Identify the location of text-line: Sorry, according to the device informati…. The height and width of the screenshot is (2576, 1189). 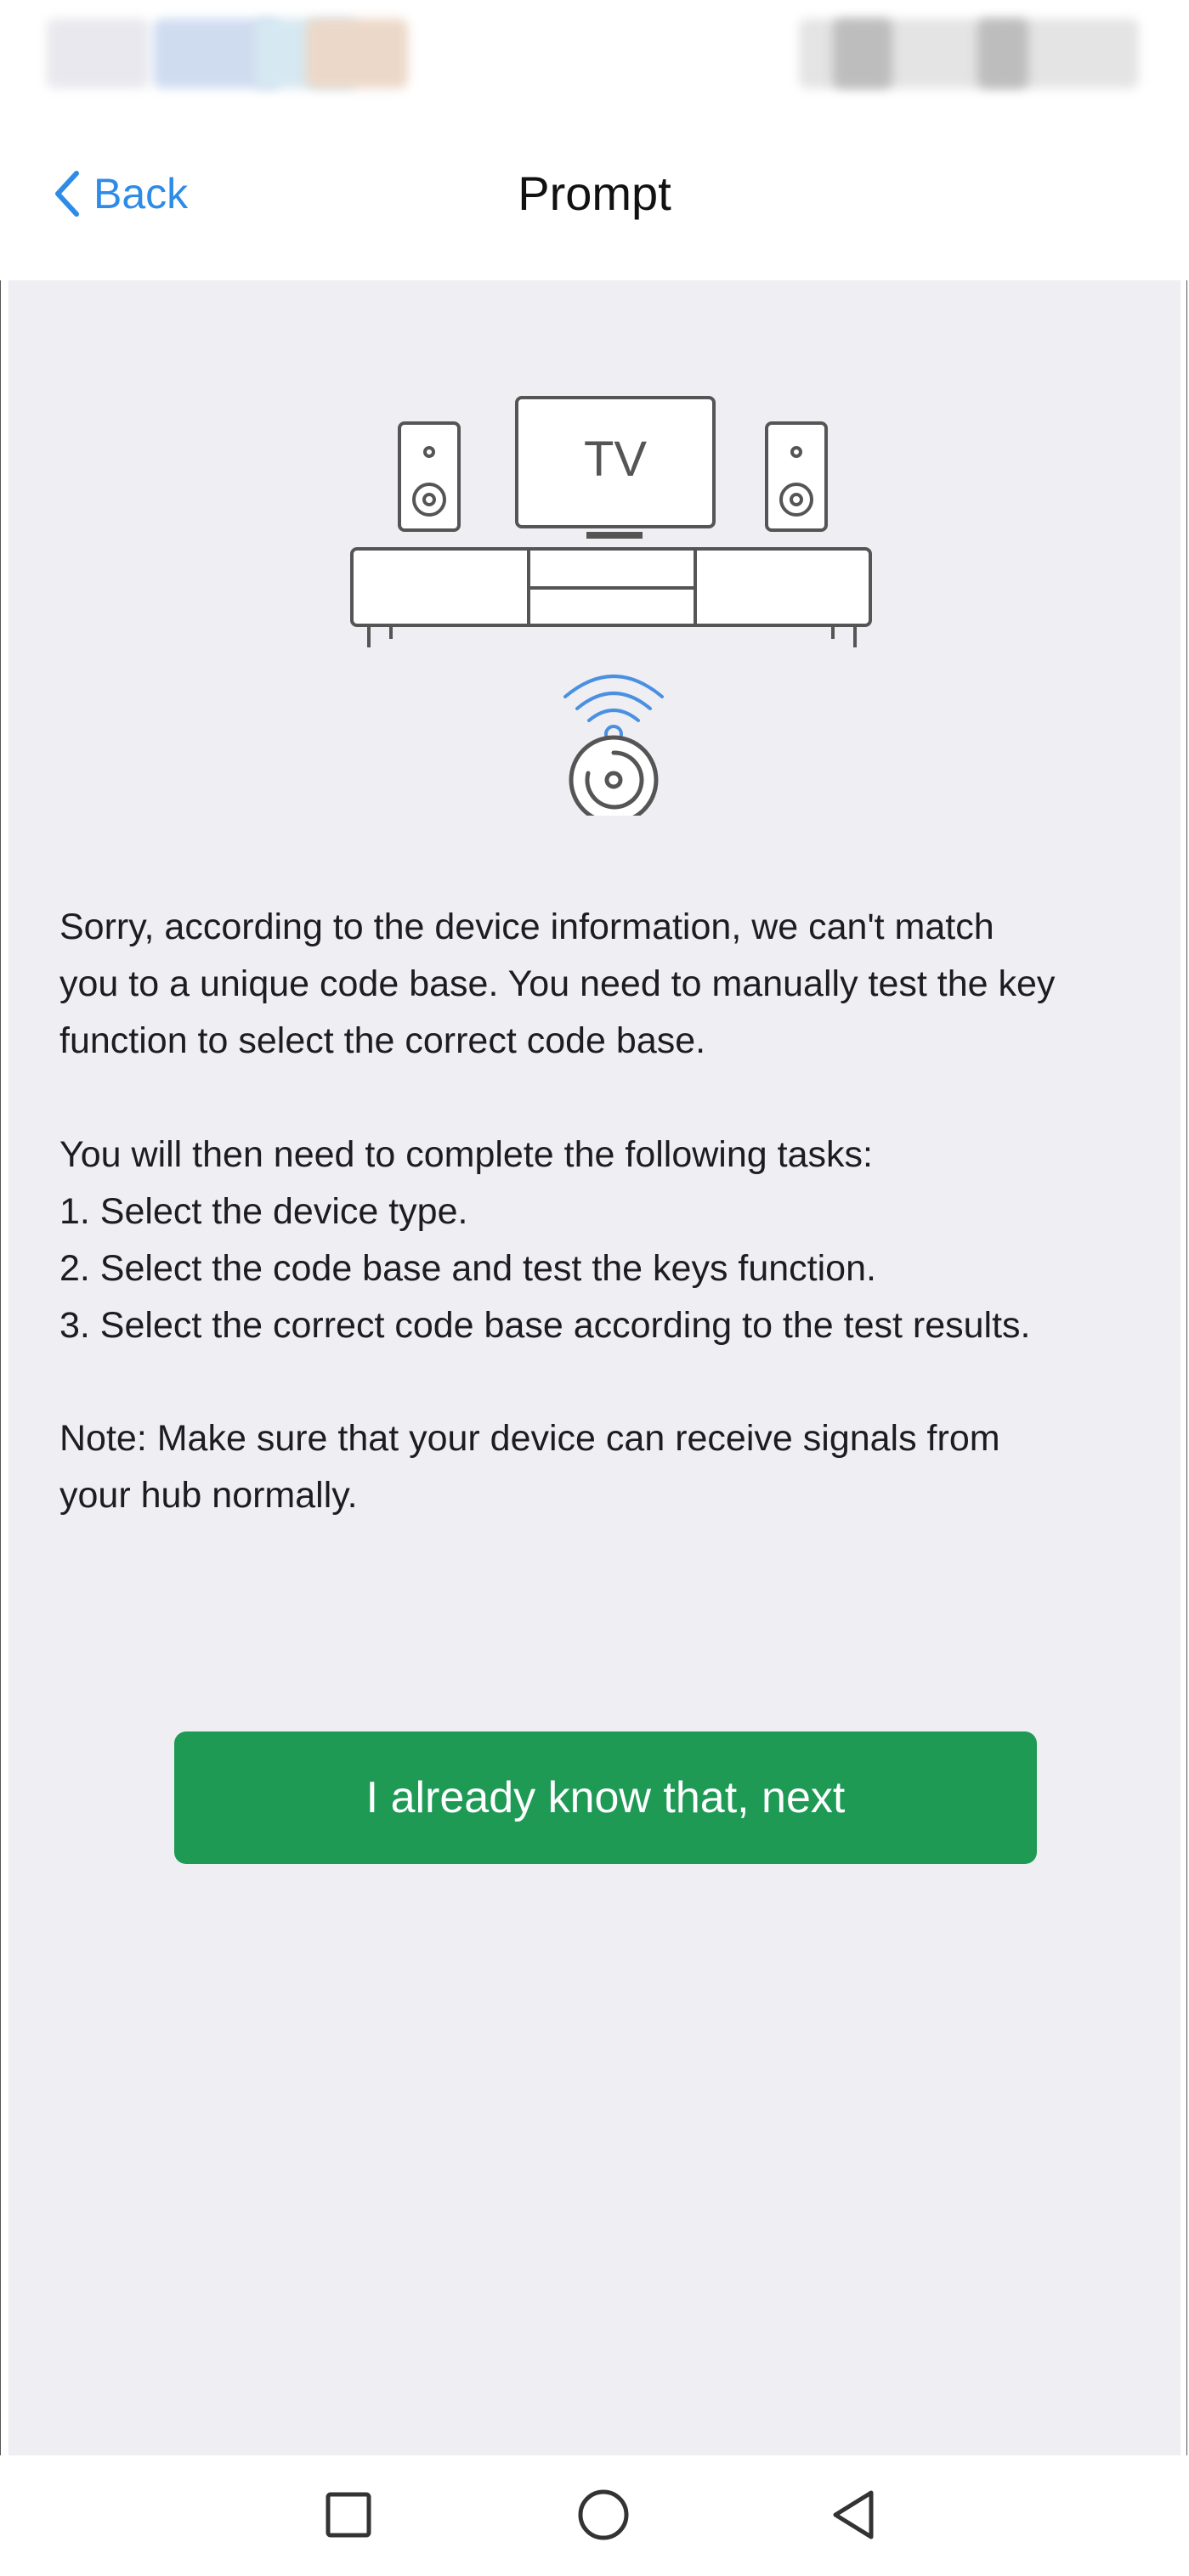
(526, 927).